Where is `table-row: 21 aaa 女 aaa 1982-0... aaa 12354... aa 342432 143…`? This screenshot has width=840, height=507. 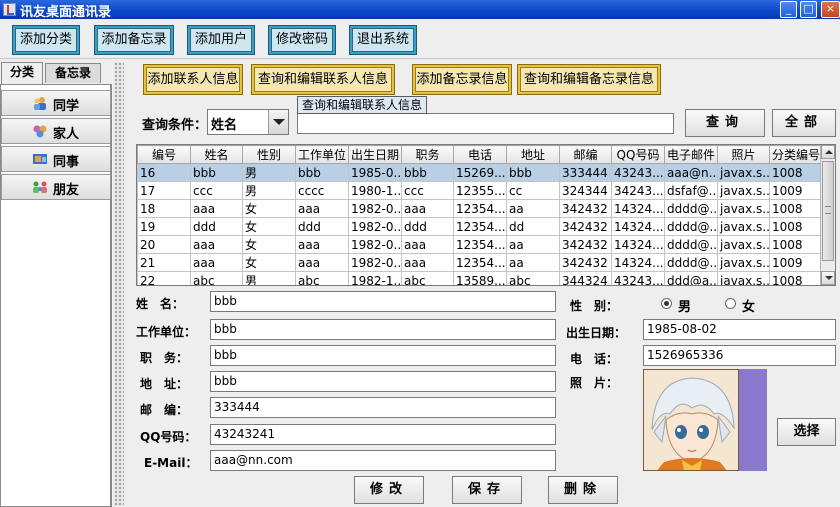
table-row: 21 aaa 女 aaa 1982-0... aaa 12354... aa 342432 143… is located at coordinates (480, 262).